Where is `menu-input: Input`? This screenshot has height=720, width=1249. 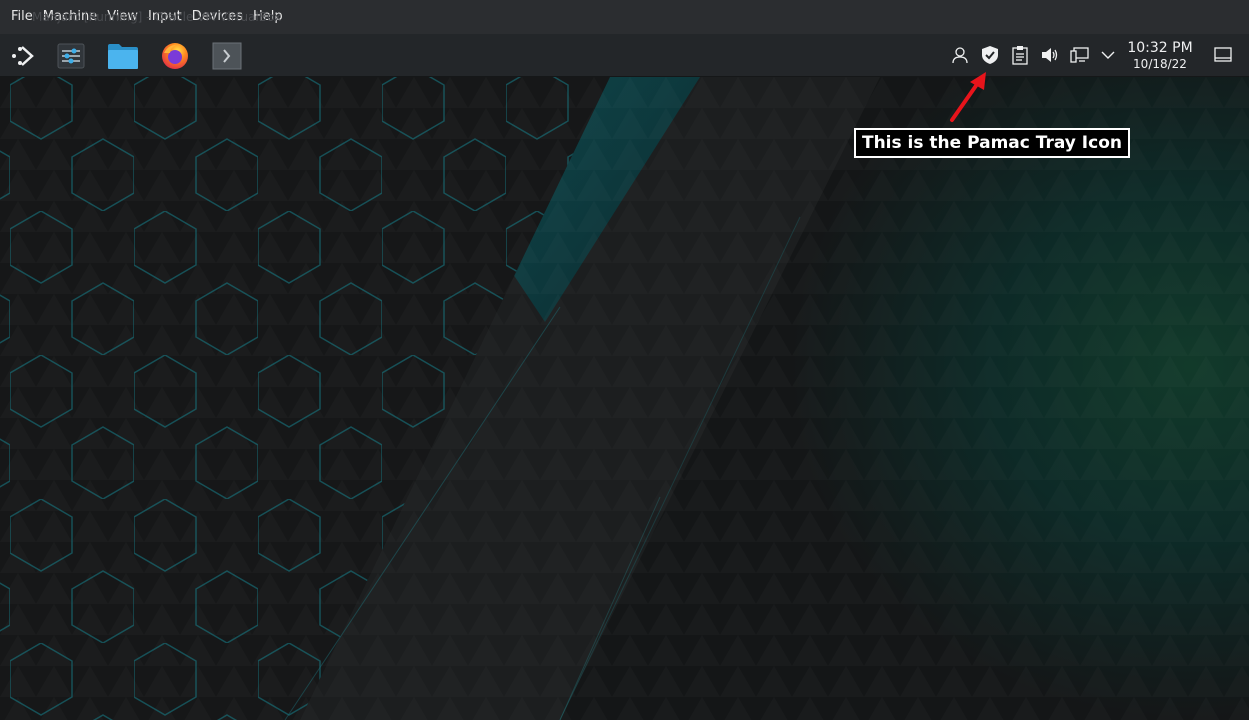
menu-input: Input is located at coordinates (165, 17).